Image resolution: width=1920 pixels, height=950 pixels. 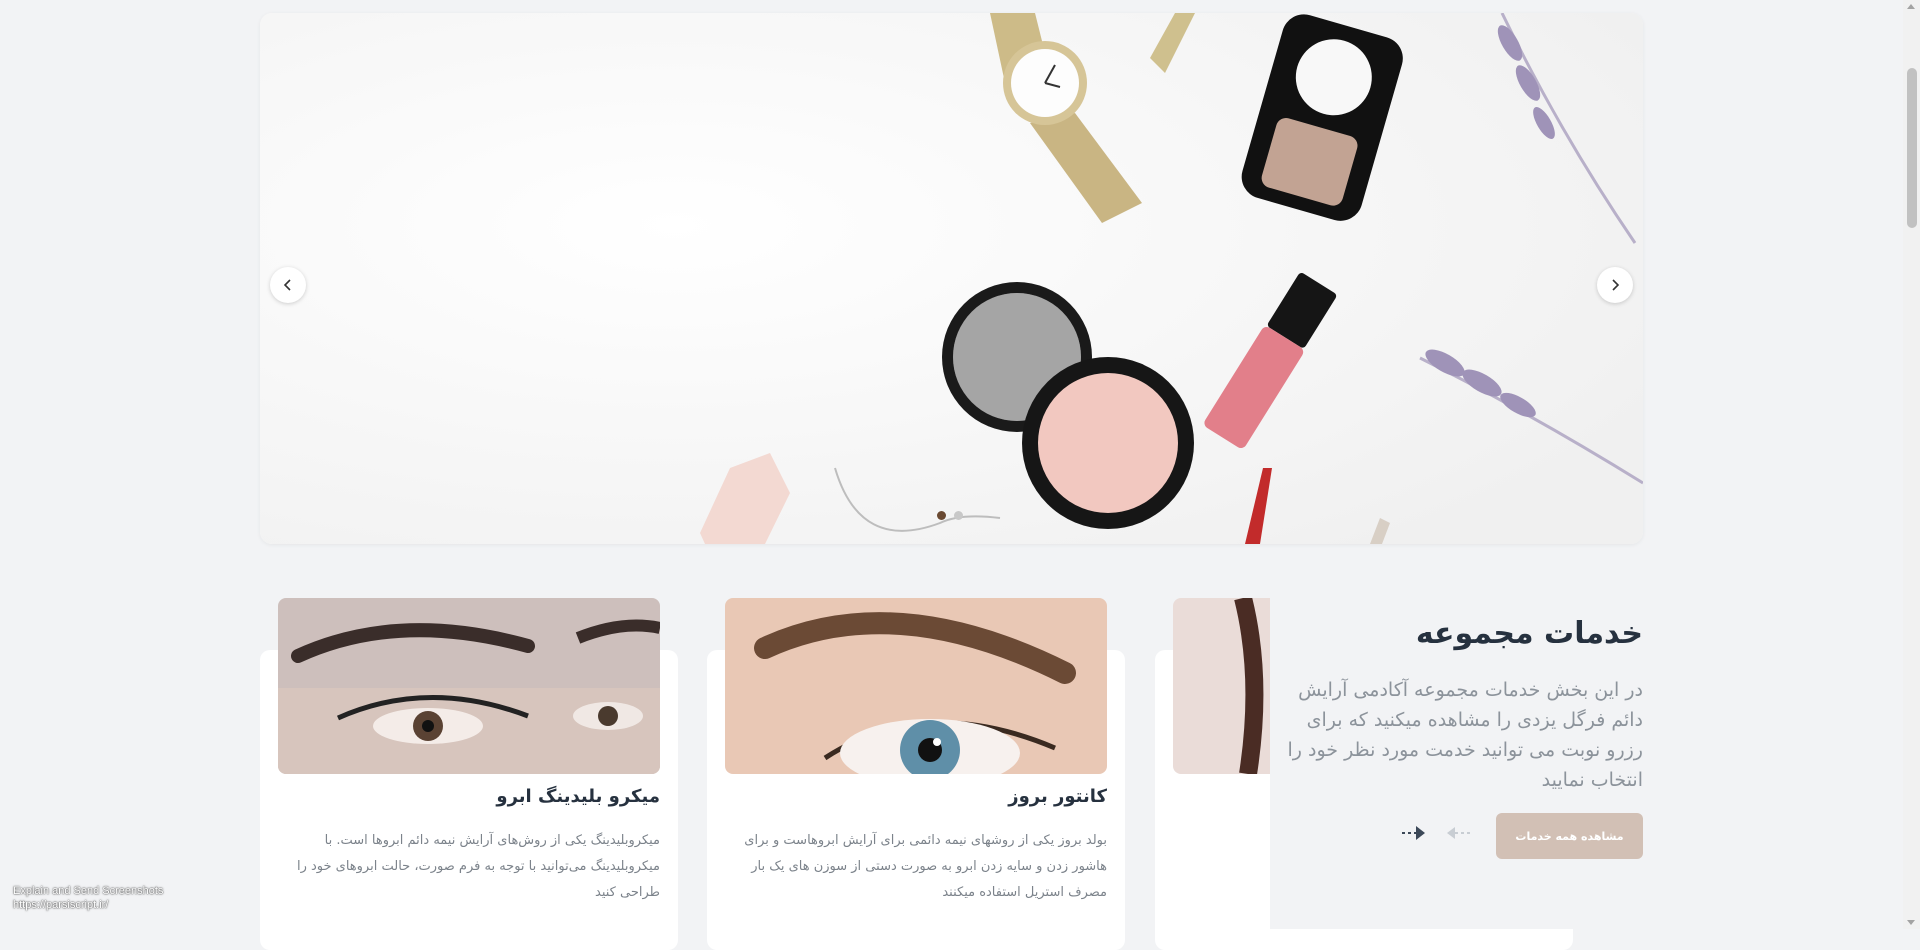 What do you see at coordinates (1436, 833) in the screenshot?
I see `services-carousel-controls` at bounding box center [1436, 833].